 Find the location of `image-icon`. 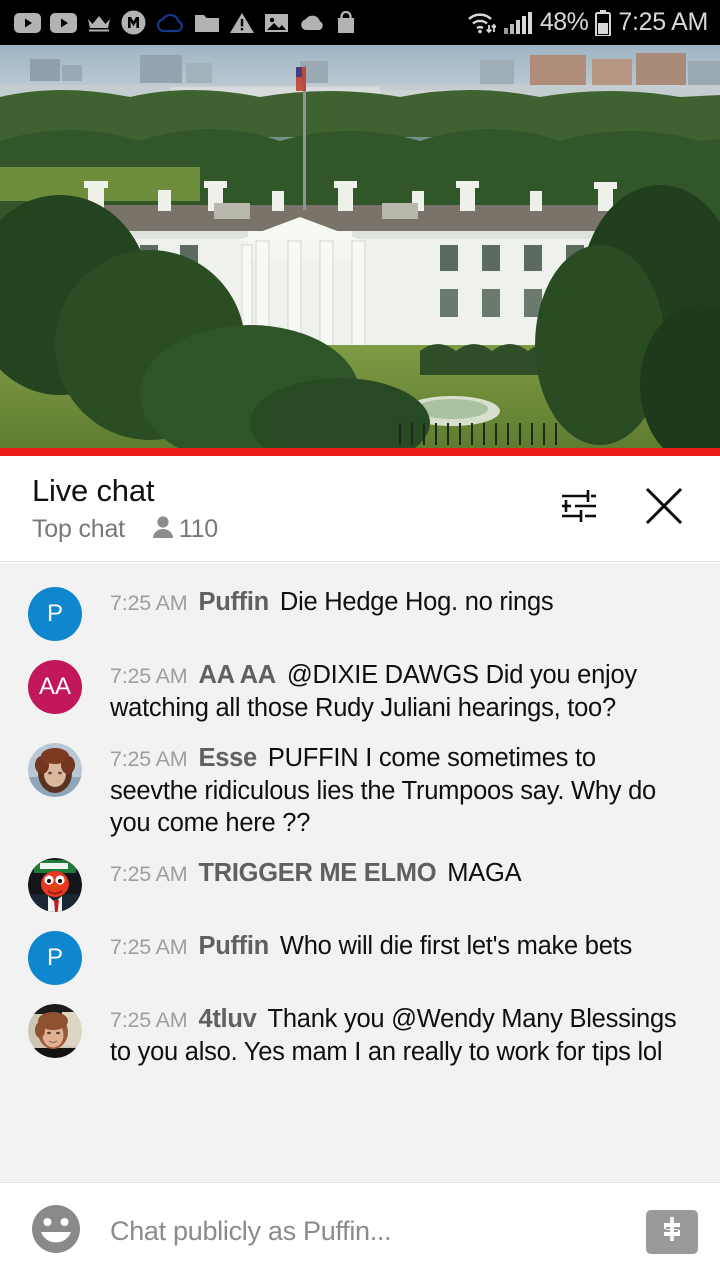

image-icon is located at coordinates (276, 22).